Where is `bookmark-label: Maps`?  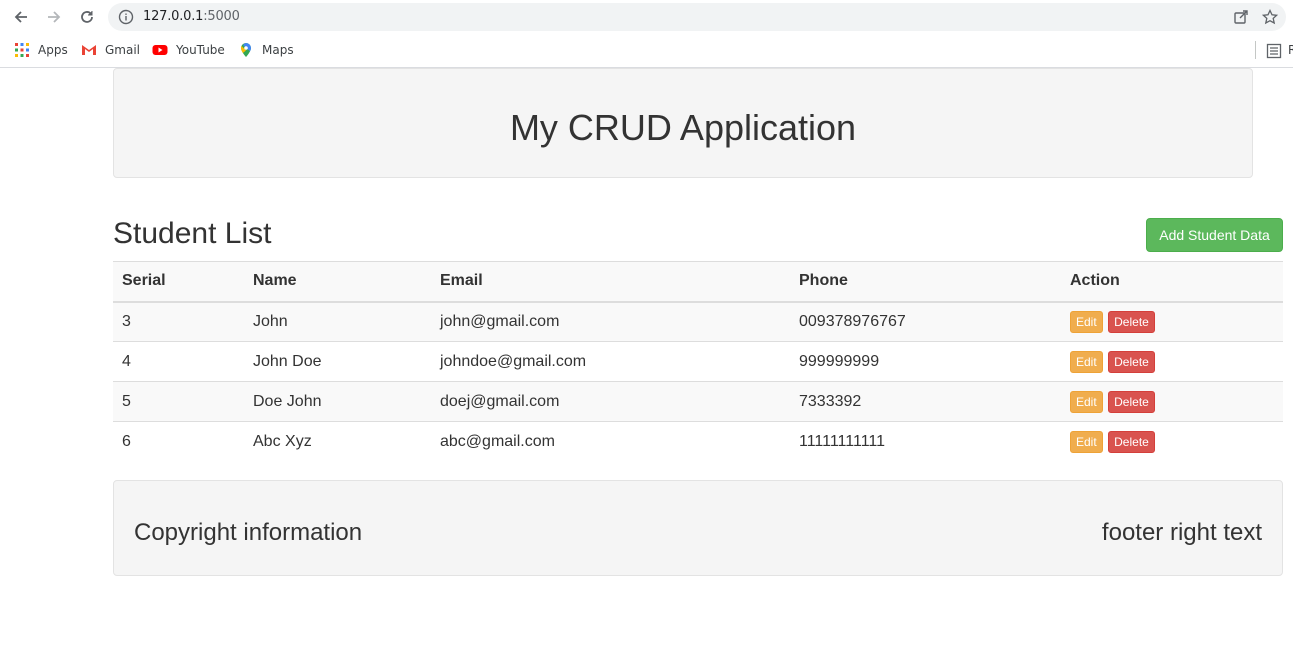
bookmark-label: Maps is located at coordinates (278, 50).